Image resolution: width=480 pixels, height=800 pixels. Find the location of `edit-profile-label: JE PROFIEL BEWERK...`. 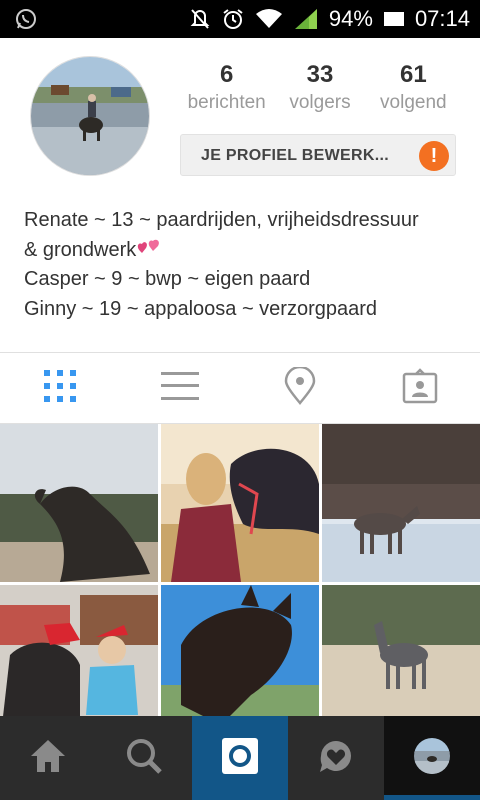

edit-profile-label: JE PROFIEL BEWERK... is located at coordinates (295, 155).